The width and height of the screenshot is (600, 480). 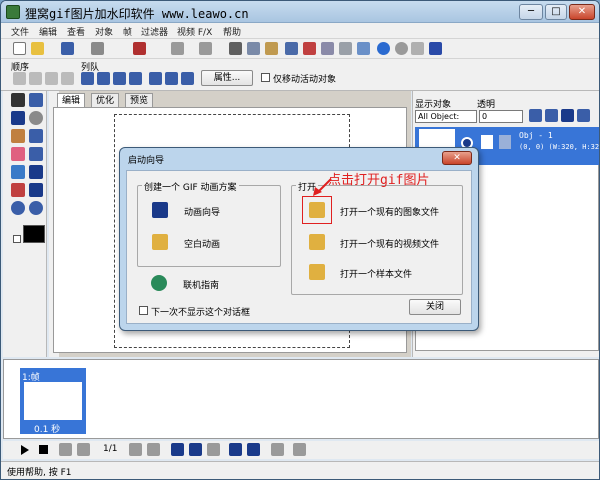 What do you see at coordinates (105, 100) in the screenshot?
I see `tab-optimize: 优化` at bounding box center [105, 100].